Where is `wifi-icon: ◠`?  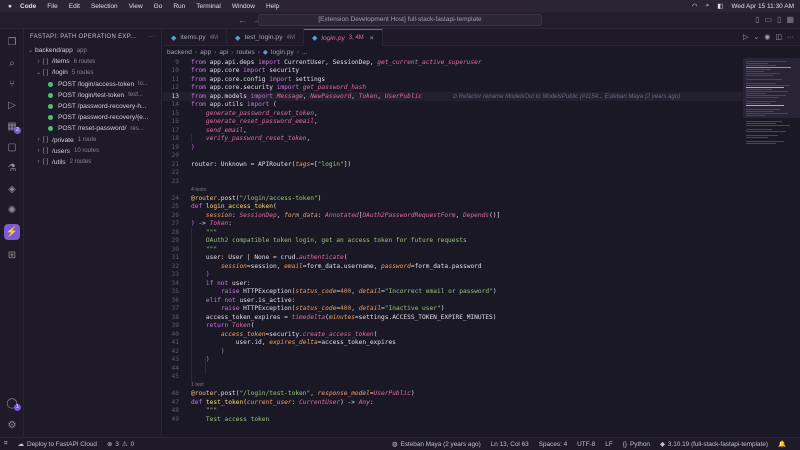
wifi-icon: ◠ is located at coordinates (695, 6).